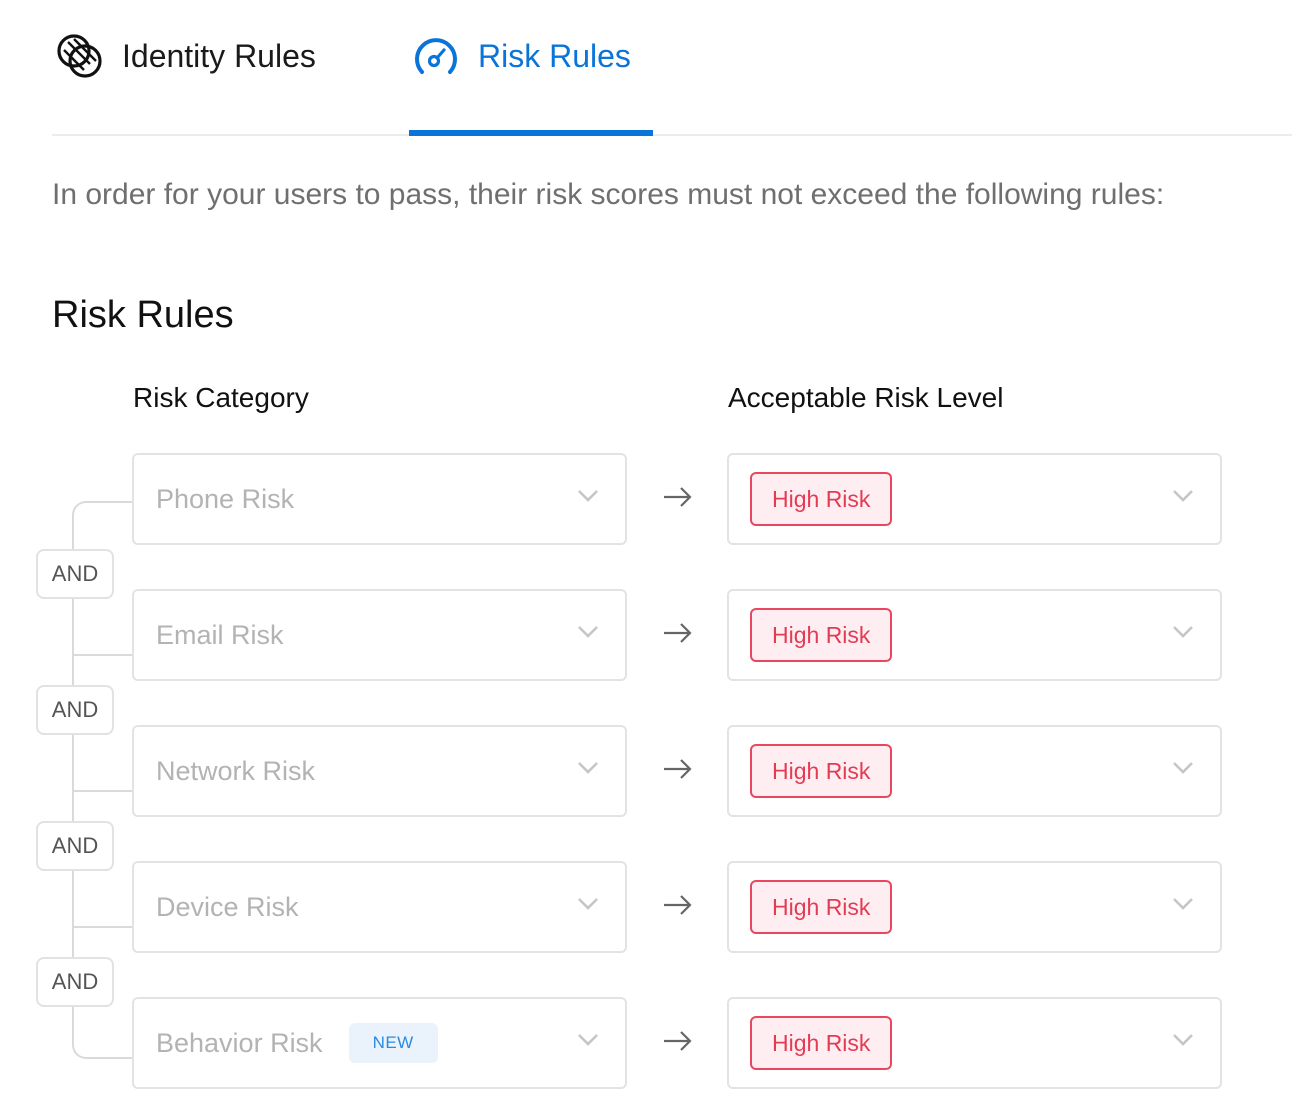 This screenshot has width=1300, height=1114. I want to click on circles-icon, so click(80, 56).